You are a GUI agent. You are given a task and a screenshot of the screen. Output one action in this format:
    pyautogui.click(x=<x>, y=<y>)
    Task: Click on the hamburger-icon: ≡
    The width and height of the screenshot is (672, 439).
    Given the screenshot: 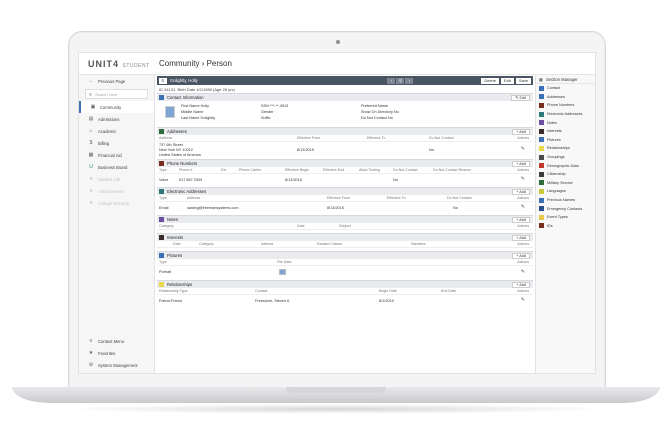 What is the action you would take?
    pyautogui.click(x=163, y=80)
    